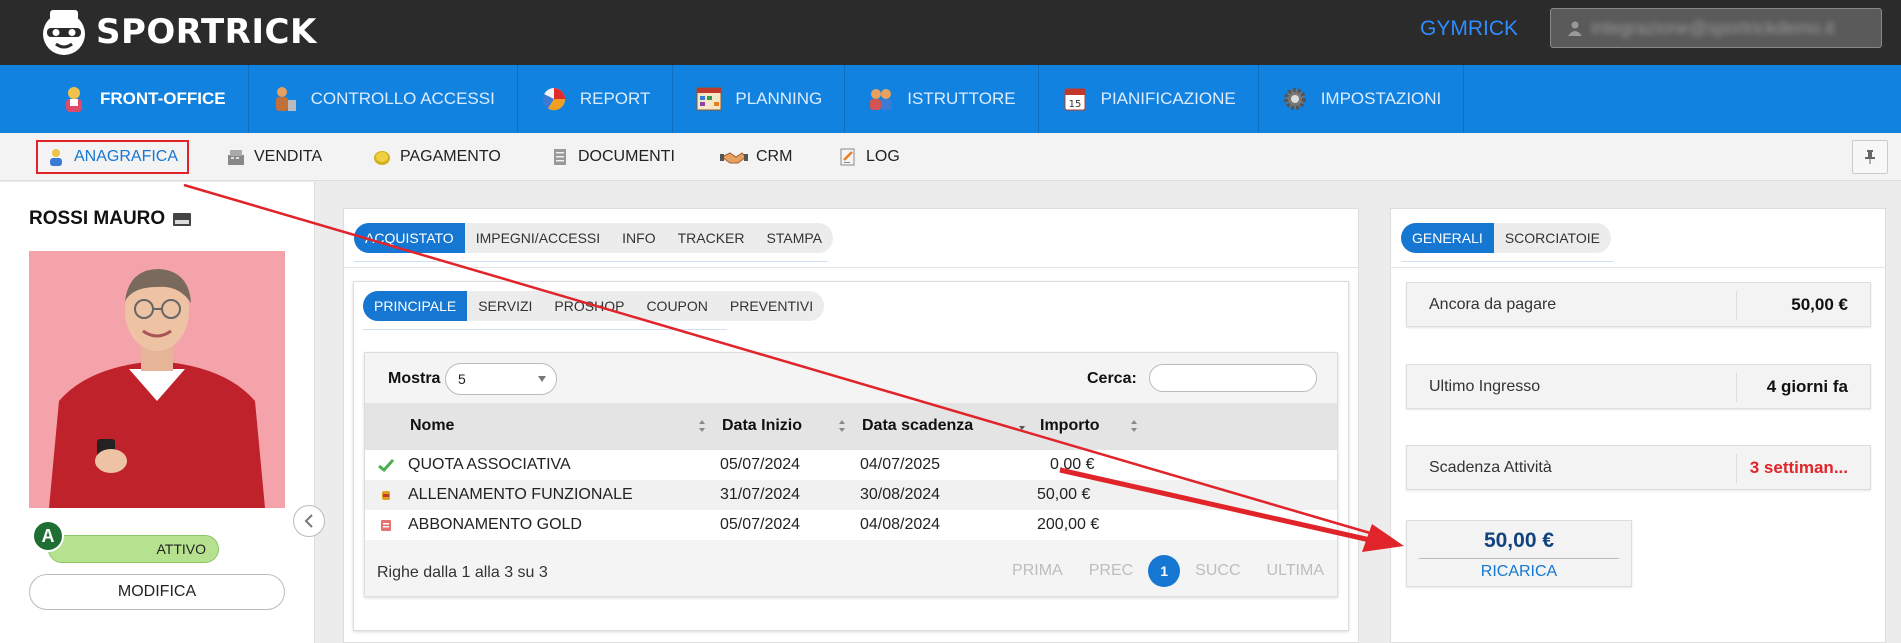 The width and height of the screenshot is (1901, 643). Describe the element at coordinates (1381, 98) in the screenshot. I see `main-nav-label: IMPOSTAZIONI` at that location.